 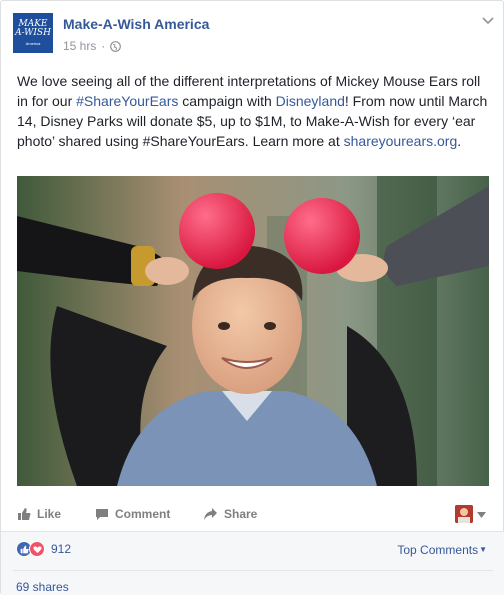 I want to click on comment-label: Comment, so click(x=143, y=514).